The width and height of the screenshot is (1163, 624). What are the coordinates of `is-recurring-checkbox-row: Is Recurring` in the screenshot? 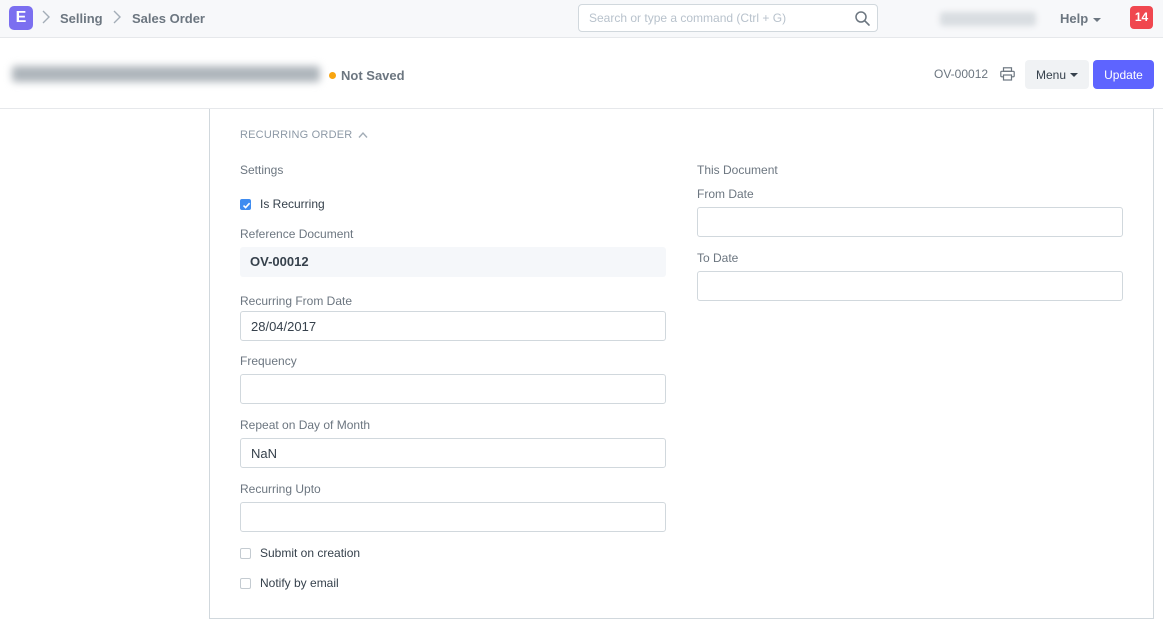 It's located at (282, 204).